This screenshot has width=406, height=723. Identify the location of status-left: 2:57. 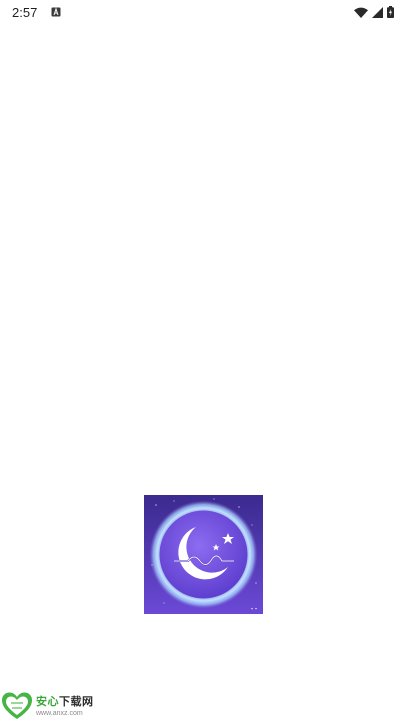
(36, 12).